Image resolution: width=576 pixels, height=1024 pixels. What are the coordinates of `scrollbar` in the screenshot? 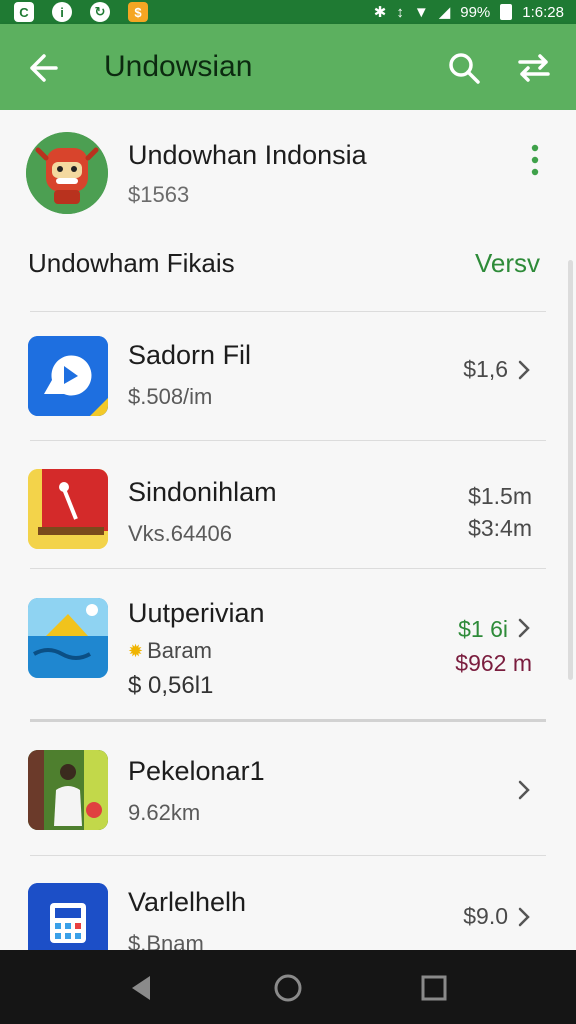 It's located at (570, 470).